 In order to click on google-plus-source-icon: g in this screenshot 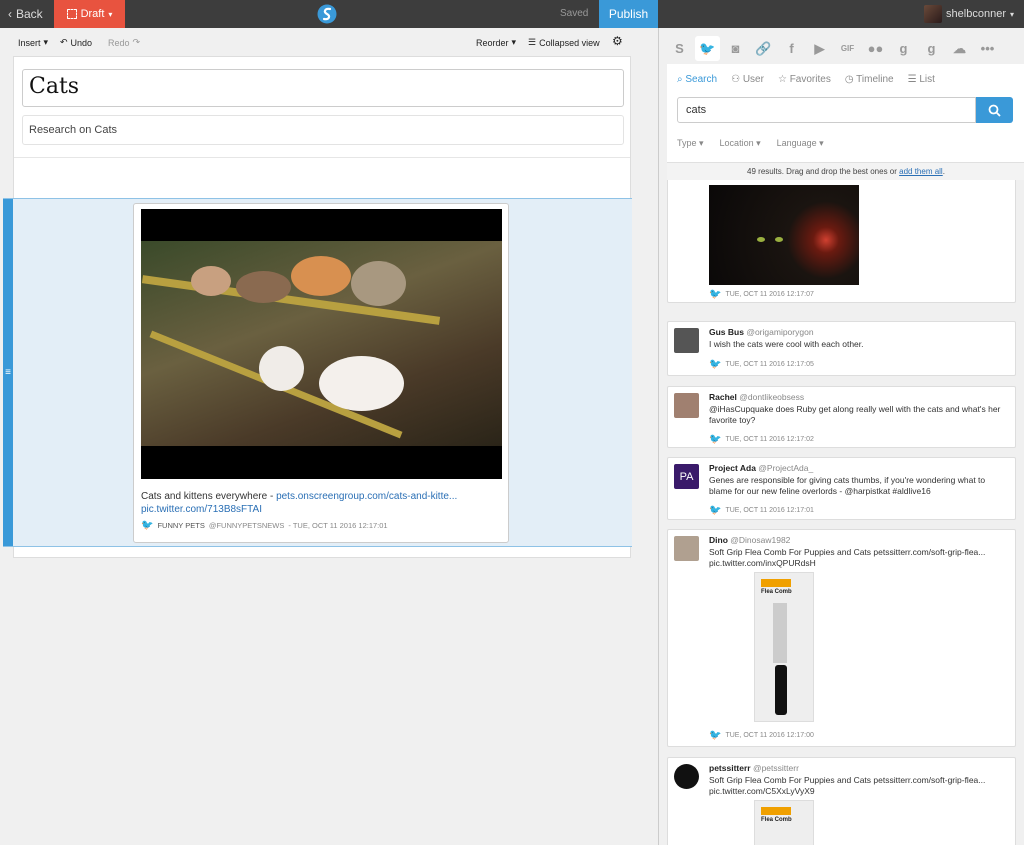, I will do `click(931, 48)`.